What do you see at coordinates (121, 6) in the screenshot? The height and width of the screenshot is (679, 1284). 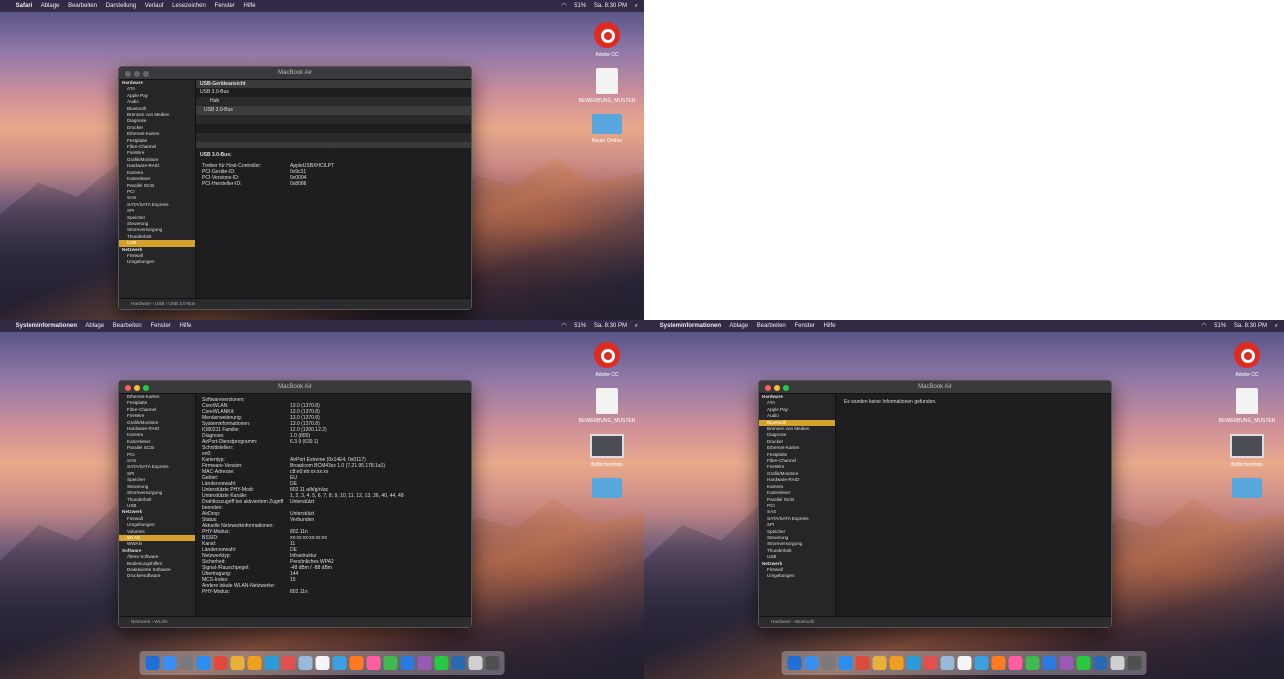 I see `menu-item: Darstellung` at bounding box center [121, 6].